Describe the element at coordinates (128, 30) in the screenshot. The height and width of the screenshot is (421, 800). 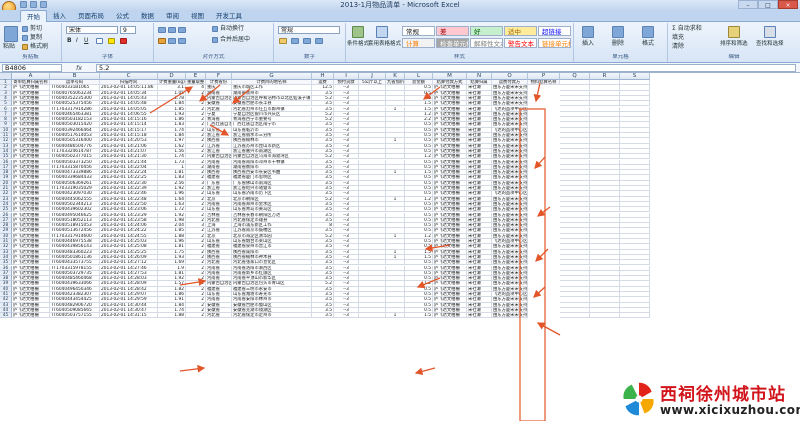
I see `font-size-combo: 9` at that location.